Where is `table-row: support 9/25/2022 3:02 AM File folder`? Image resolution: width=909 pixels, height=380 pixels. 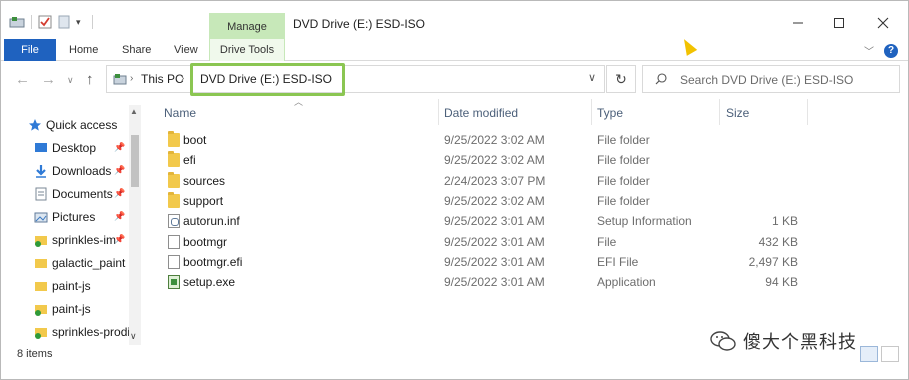 table-row: support 9/25/2022 3:02 AM File folder is located at coordinates (527, 201).